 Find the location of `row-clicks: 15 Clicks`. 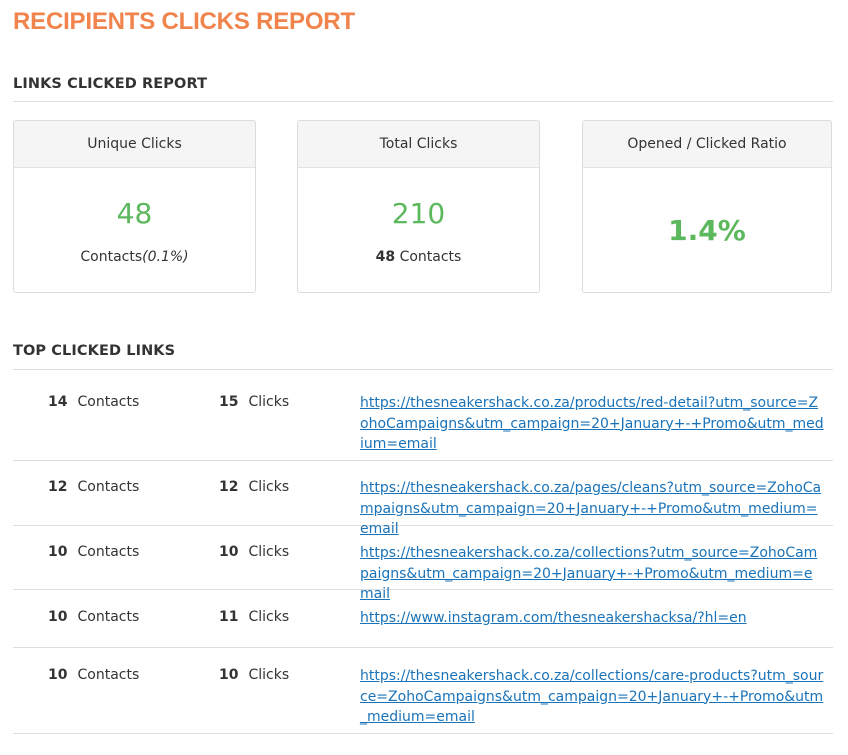

row-clicks: 15 Clicks is located at coordinates (254, 402).